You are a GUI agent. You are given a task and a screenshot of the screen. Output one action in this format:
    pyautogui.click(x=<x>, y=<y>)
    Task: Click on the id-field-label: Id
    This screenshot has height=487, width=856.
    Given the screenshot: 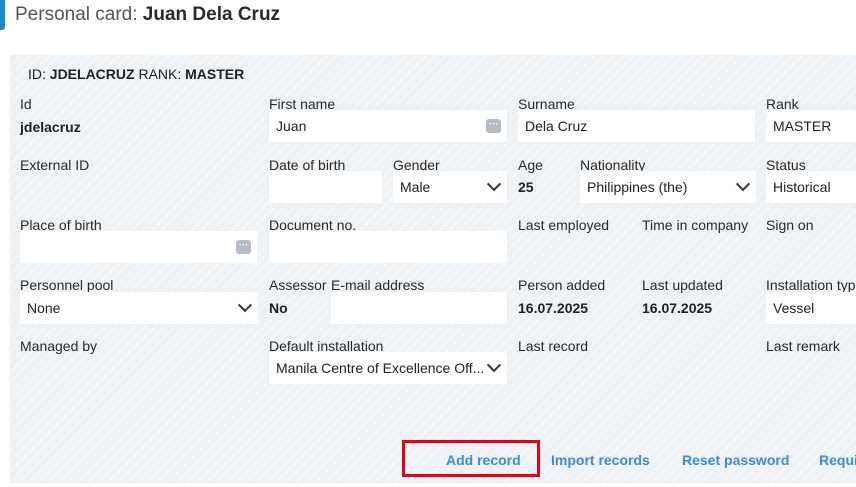 What is the action you would take?
    pyautogui.click(x=26, y=104)
    